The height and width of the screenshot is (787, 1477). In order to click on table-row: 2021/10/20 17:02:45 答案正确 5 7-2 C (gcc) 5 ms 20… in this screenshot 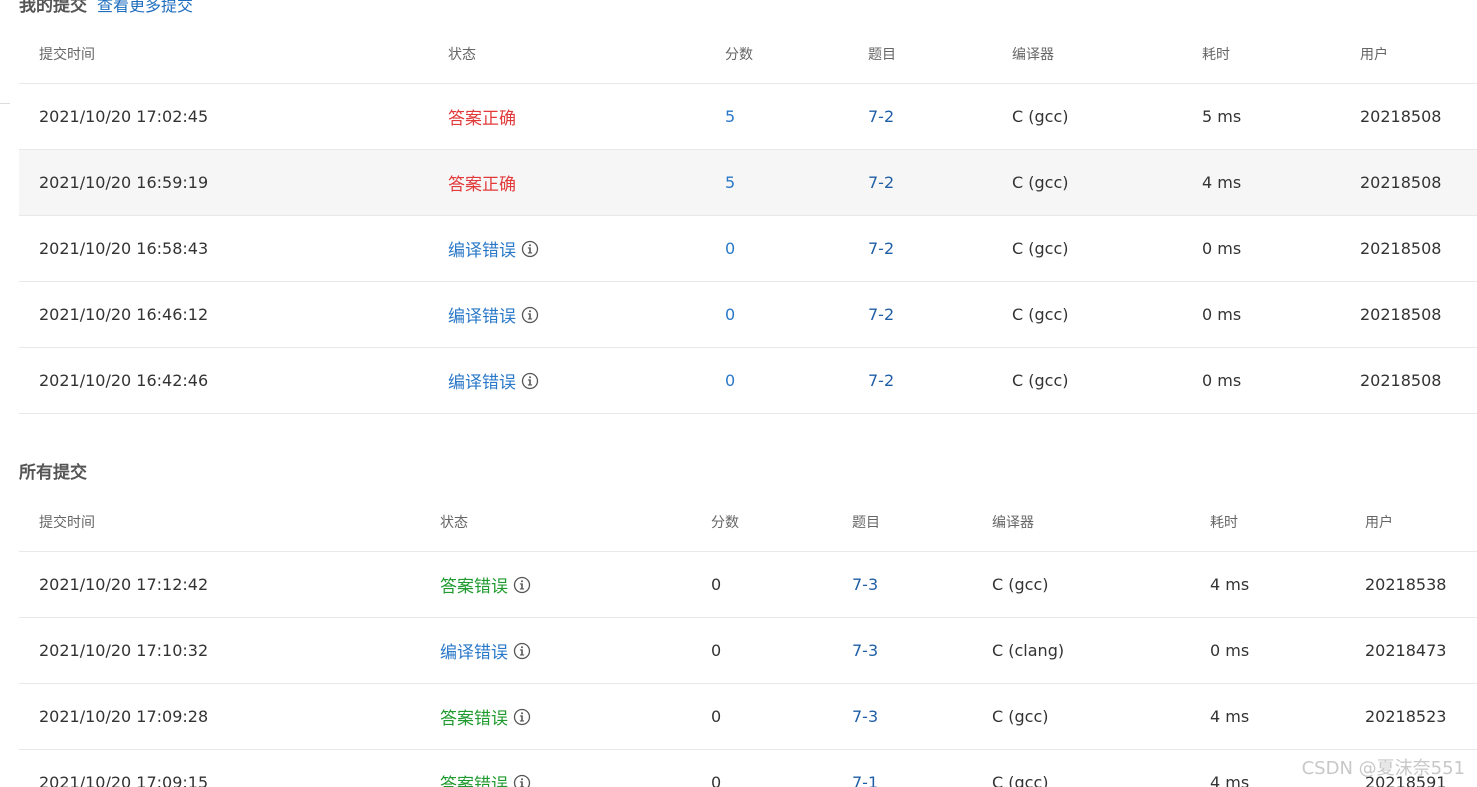, I will do `click(748, 117)`.